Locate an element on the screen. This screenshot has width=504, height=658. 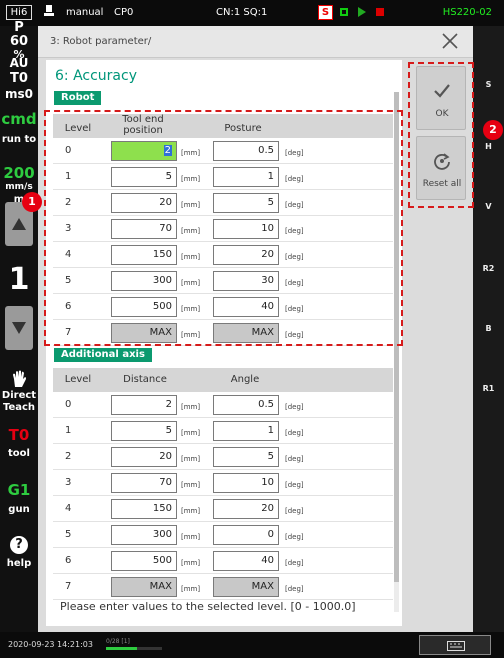
help-icon: ? is located at coordinates (19, 545).